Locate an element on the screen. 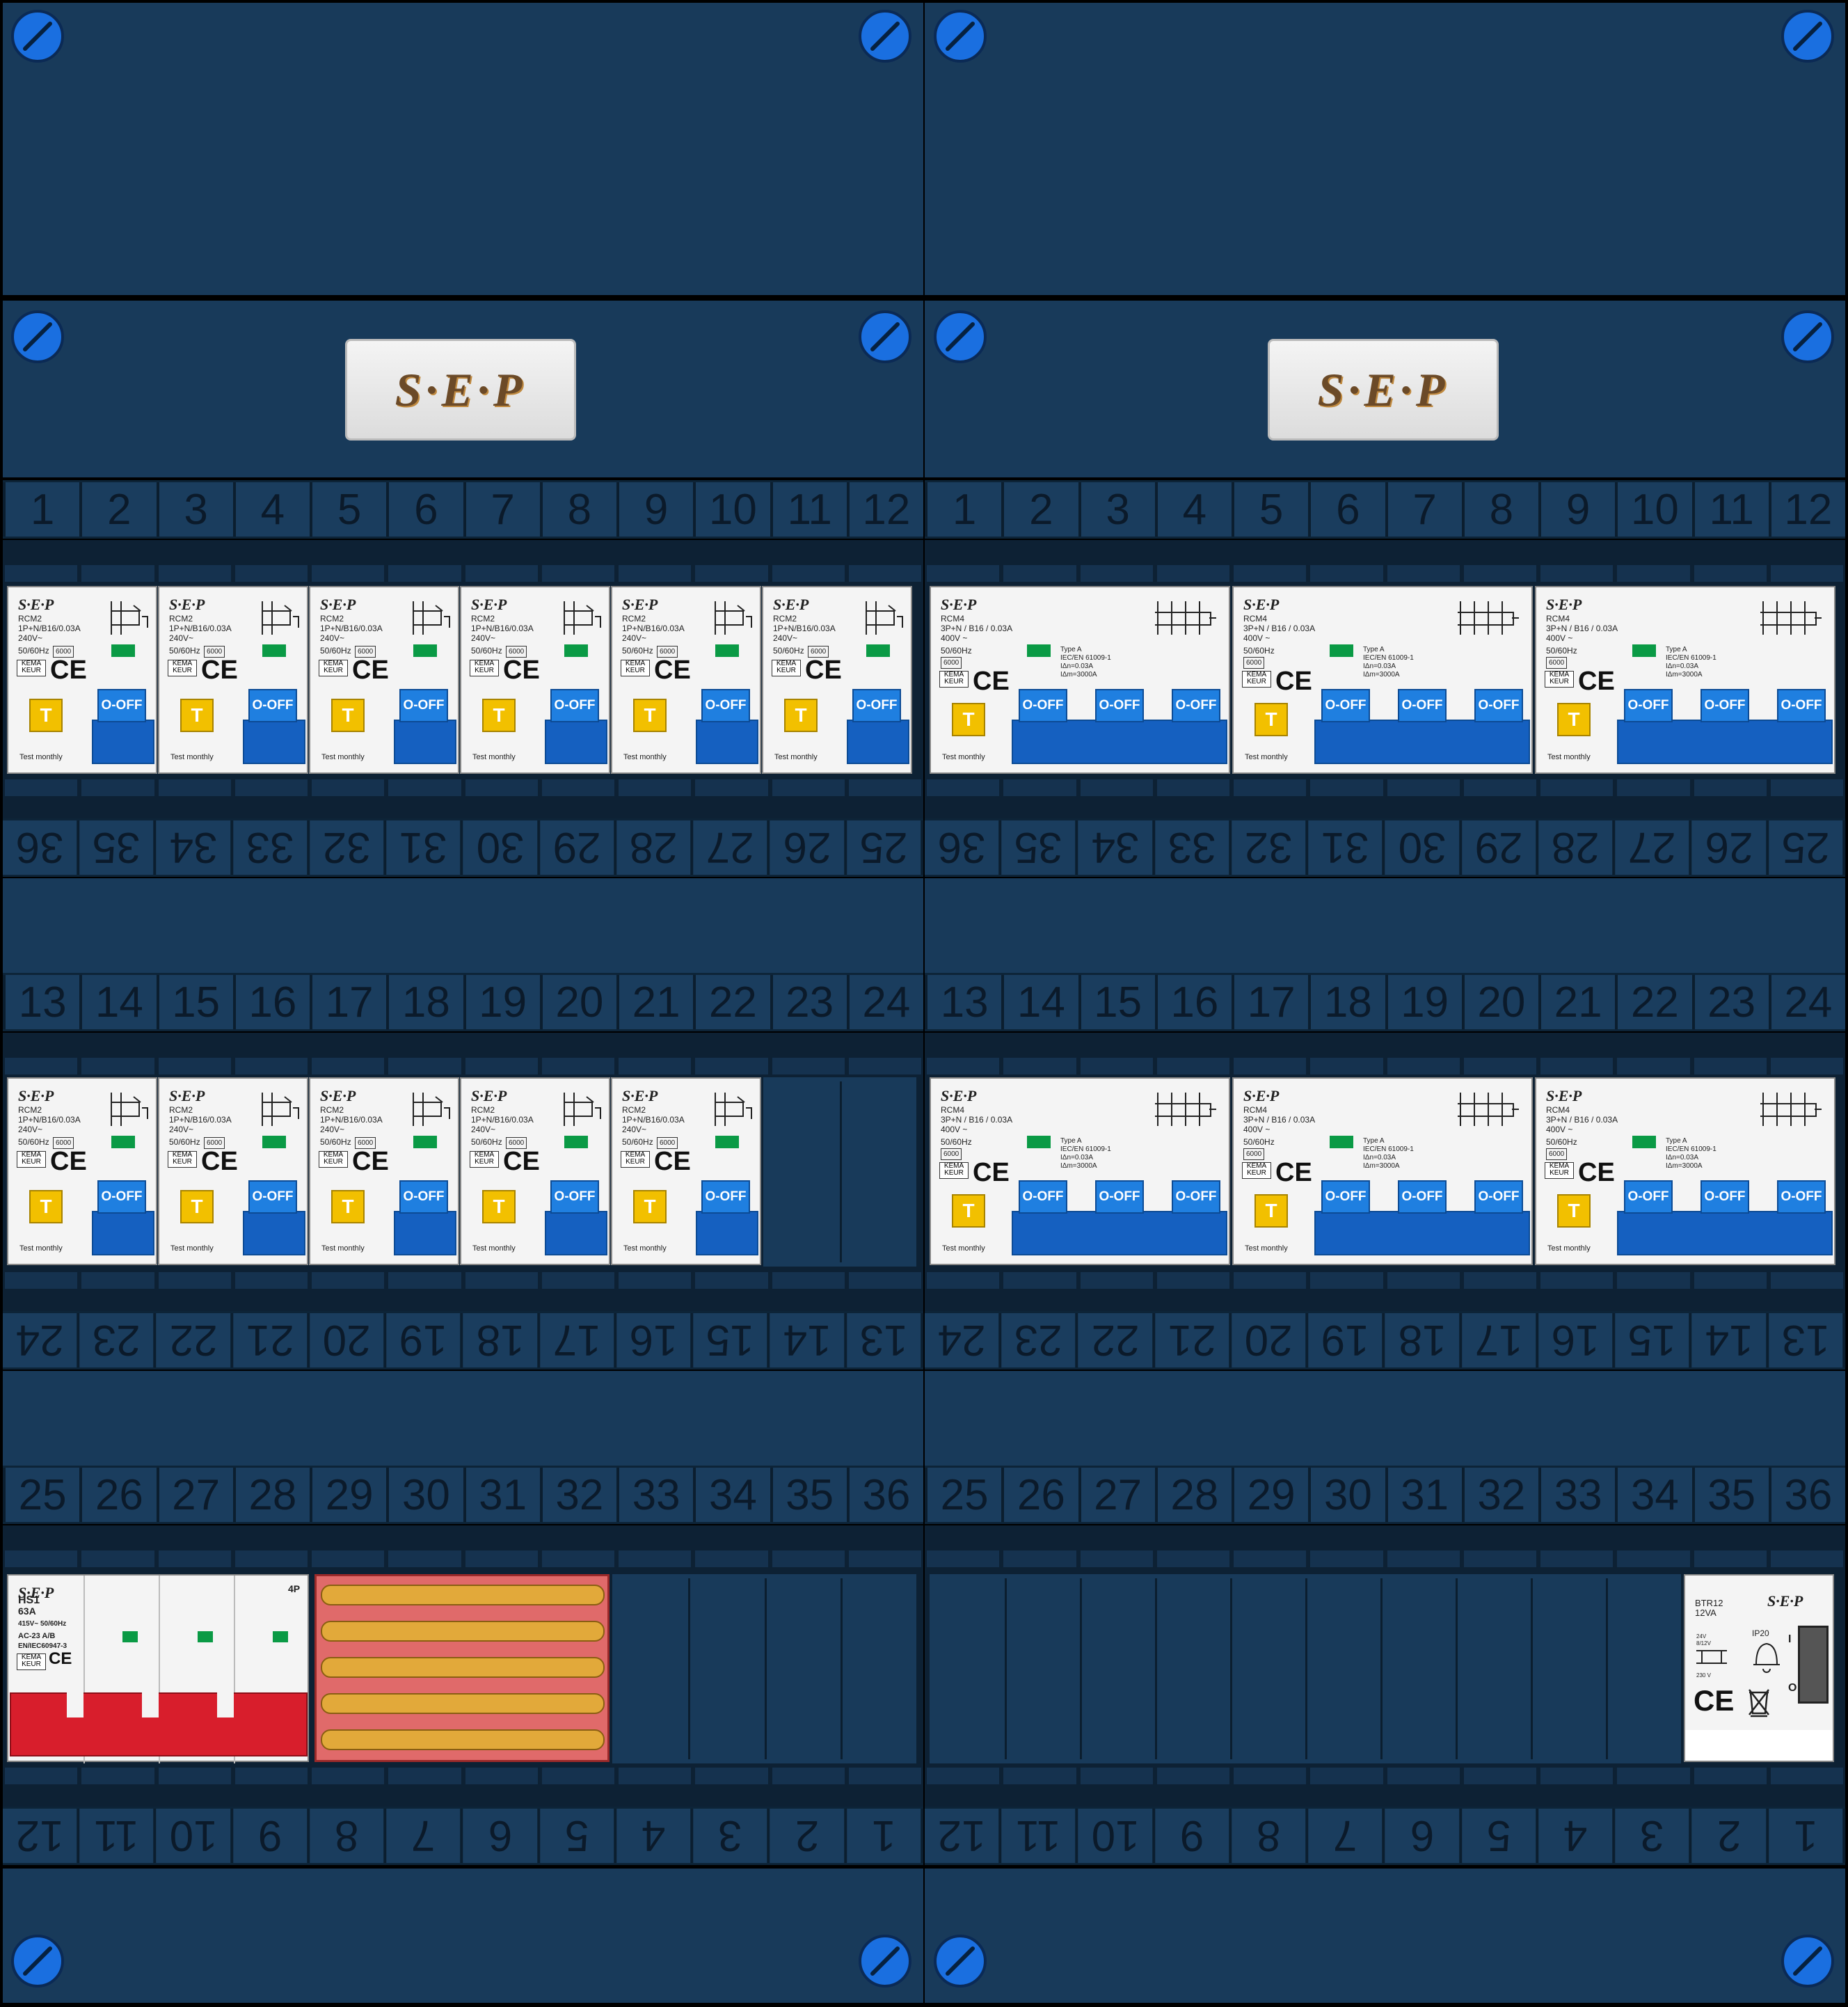  rocker-switch is located at coordinates (1813, 1665).